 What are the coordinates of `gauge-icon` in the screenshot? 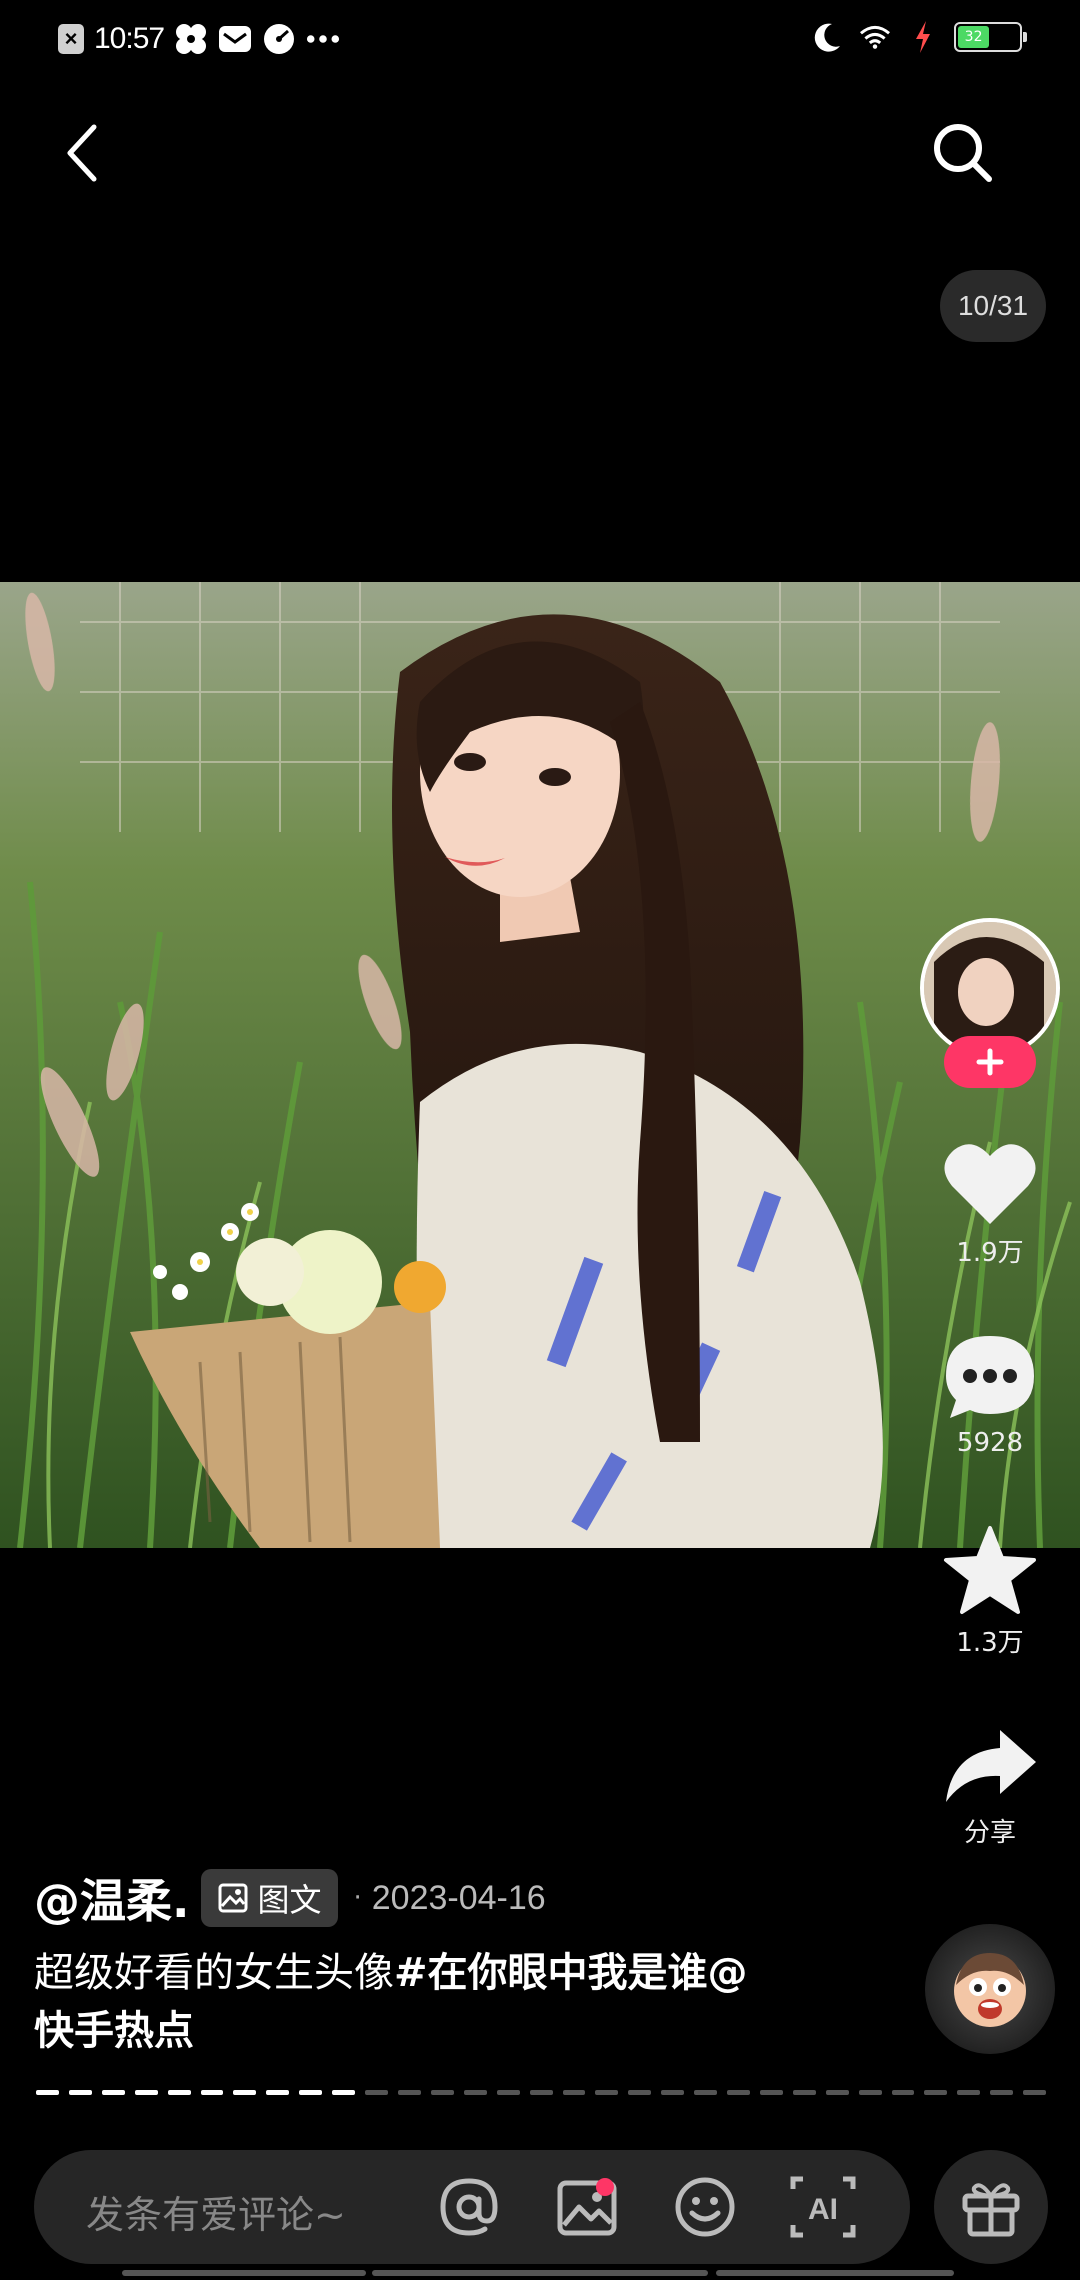 It's located at (279, 39).